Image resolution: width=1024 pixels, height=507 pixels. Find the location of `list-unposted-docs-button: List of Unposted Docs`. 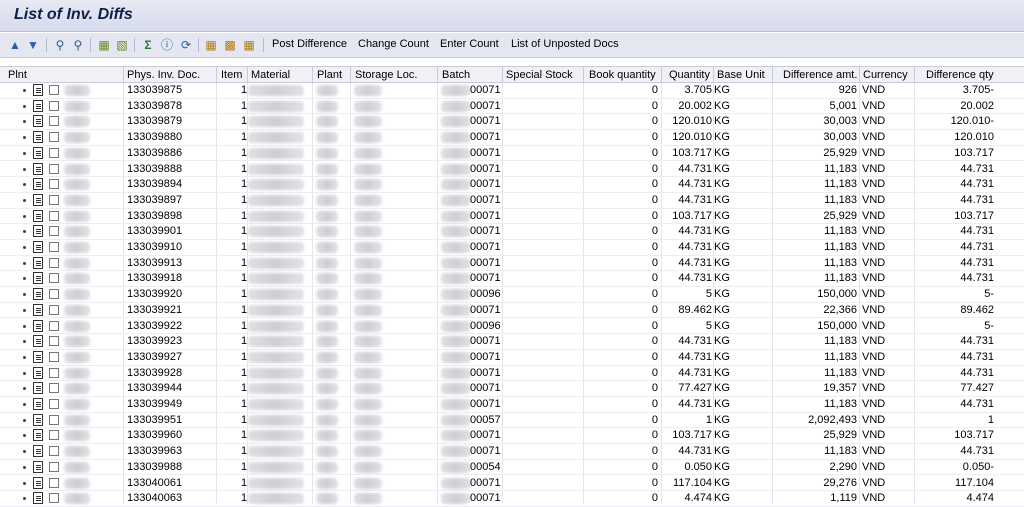

list-unposted-docs-button: List of Unposted Docs is located at coordinates (565, 44).